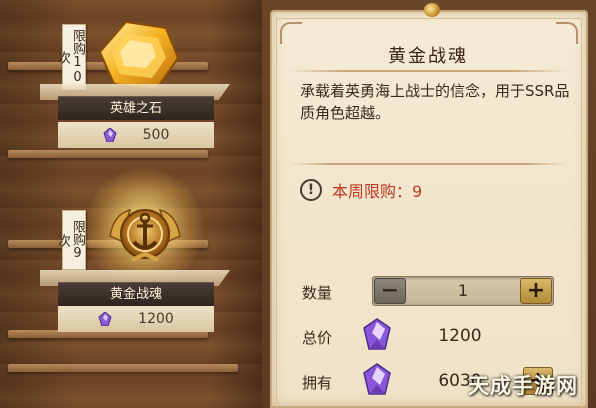 The width and height of the screenshot is (596, 408). Describe the element at coordinates (156, 319) in the screenshot. I see `item-price: 1200` at that location.